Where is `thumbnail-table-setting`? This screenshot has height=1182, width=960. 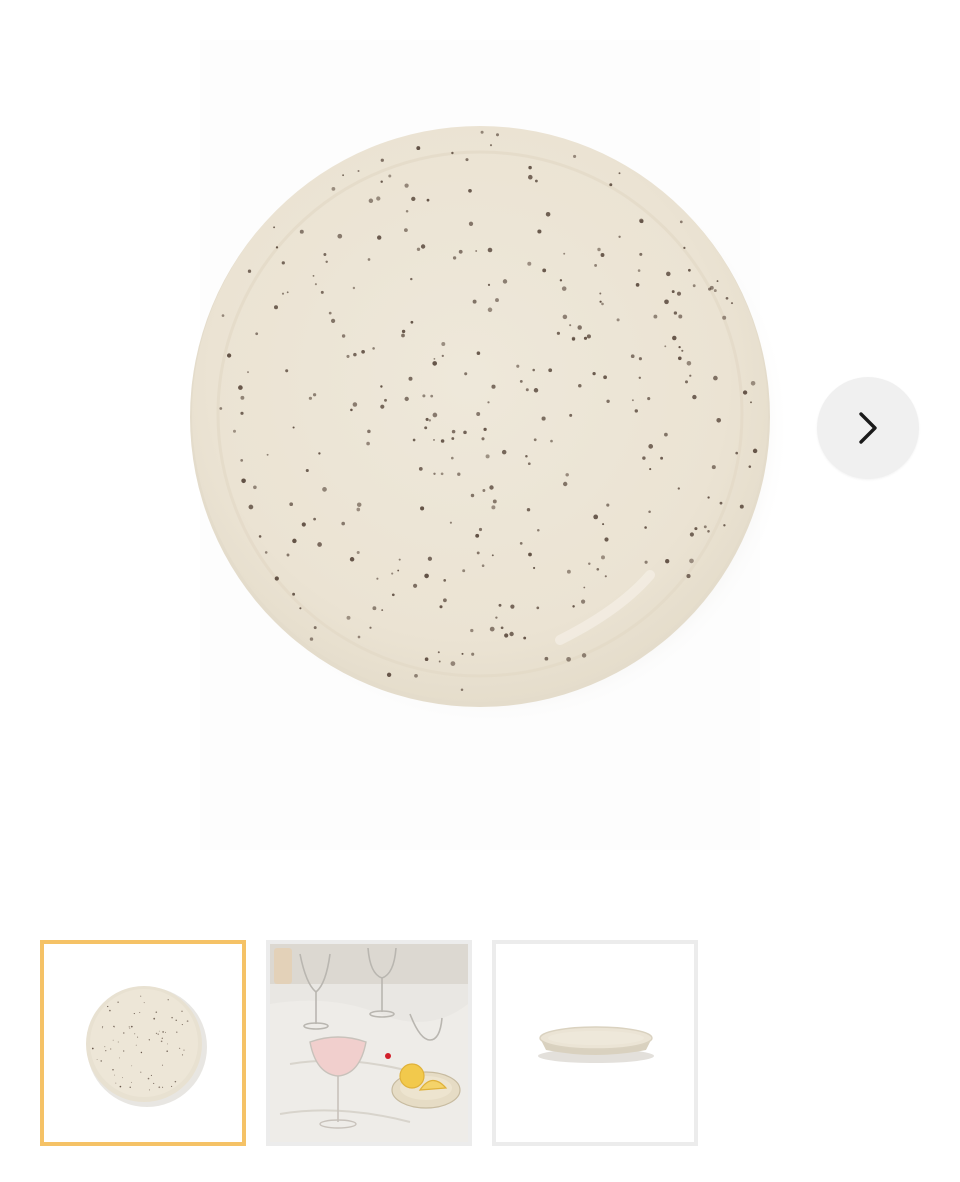
thumbnail-table-setting is located at coordinates (369, 1043).